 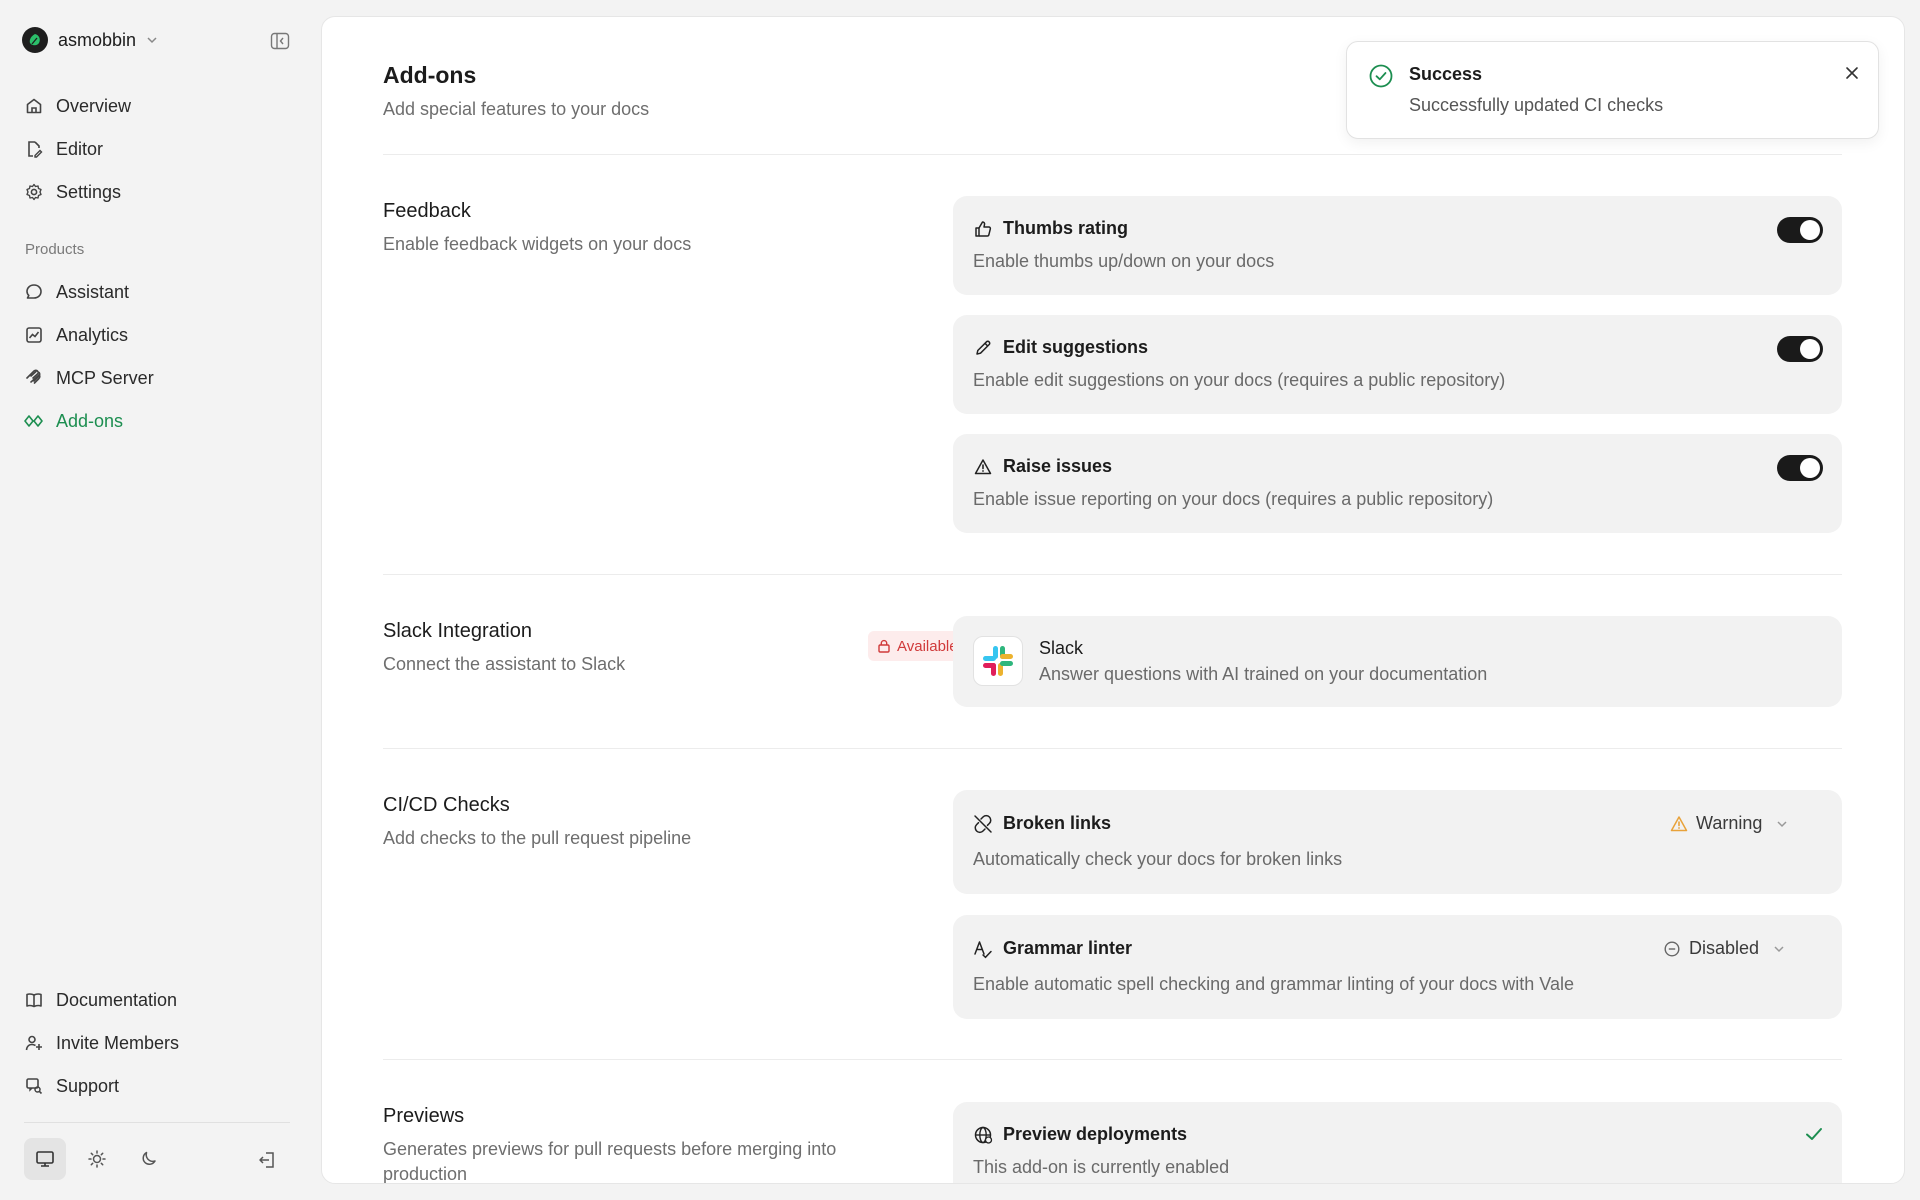 What do you see at coordinates (1814, 1134) in the screenshot?
I see `check-icon` at bounding box center [1814, 1134].